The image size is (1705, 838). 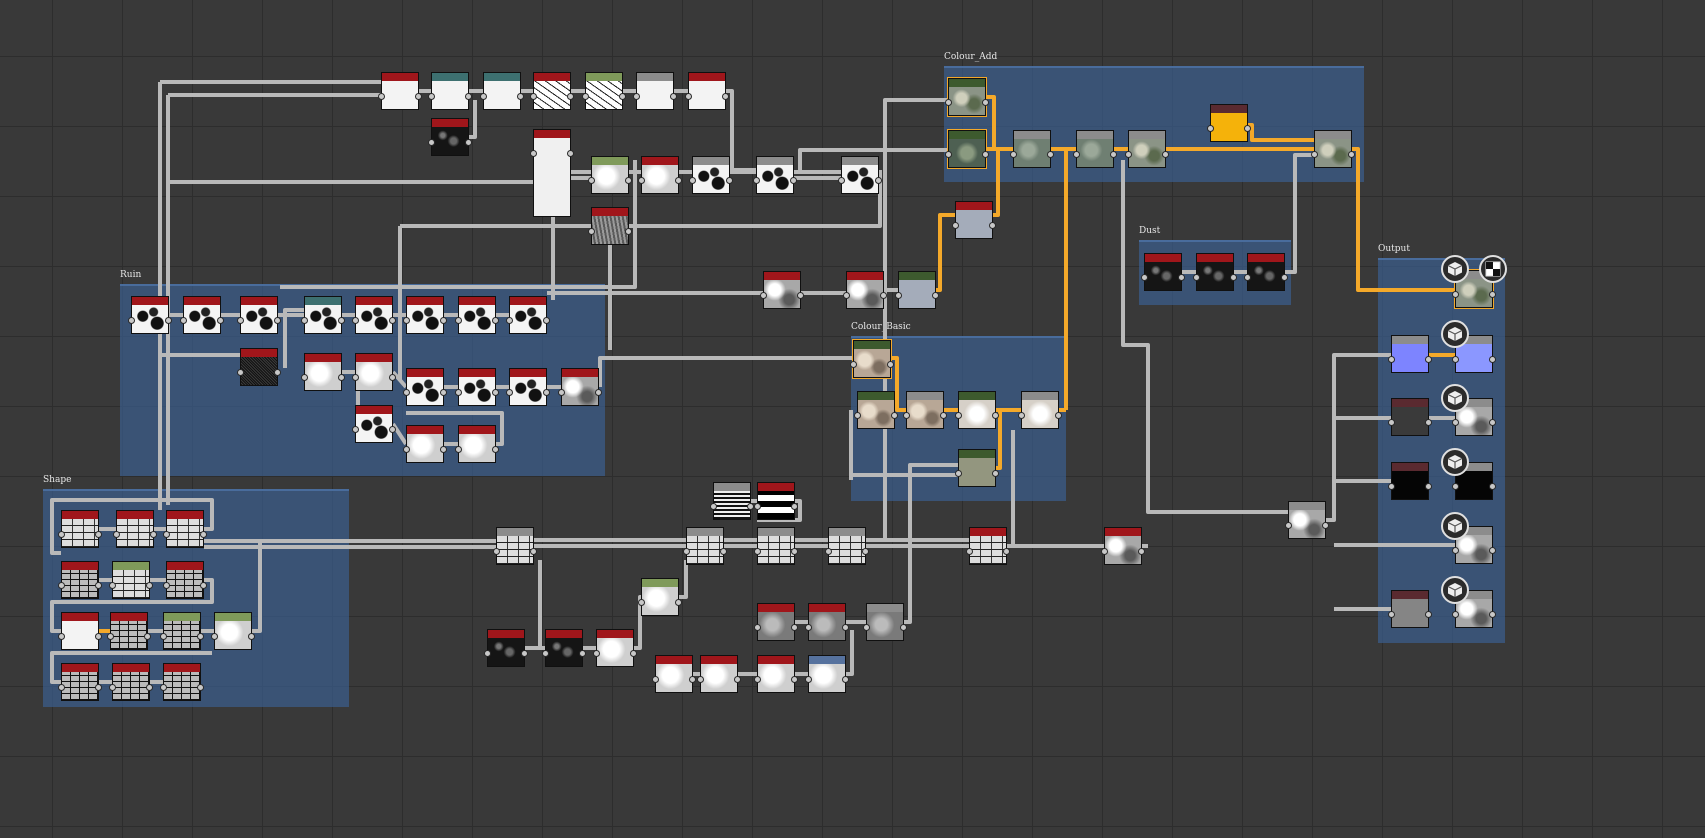 What do you see at coordinates (967, 149) in the screenshot?
I see `colour-add-dark` at bounding box center [967, 149].